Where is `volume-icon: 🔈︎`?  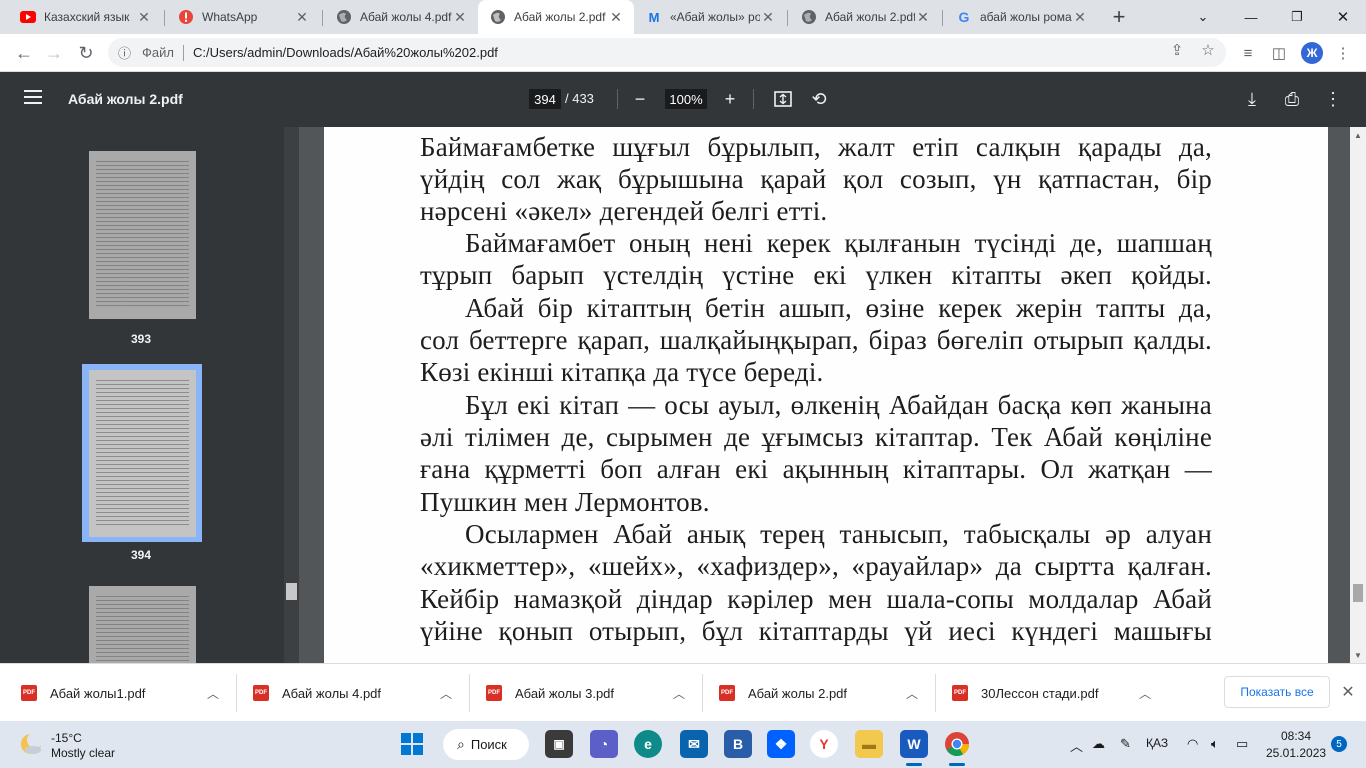
volume-icon: 🔈︎ is located at coordinates (1215, 744).